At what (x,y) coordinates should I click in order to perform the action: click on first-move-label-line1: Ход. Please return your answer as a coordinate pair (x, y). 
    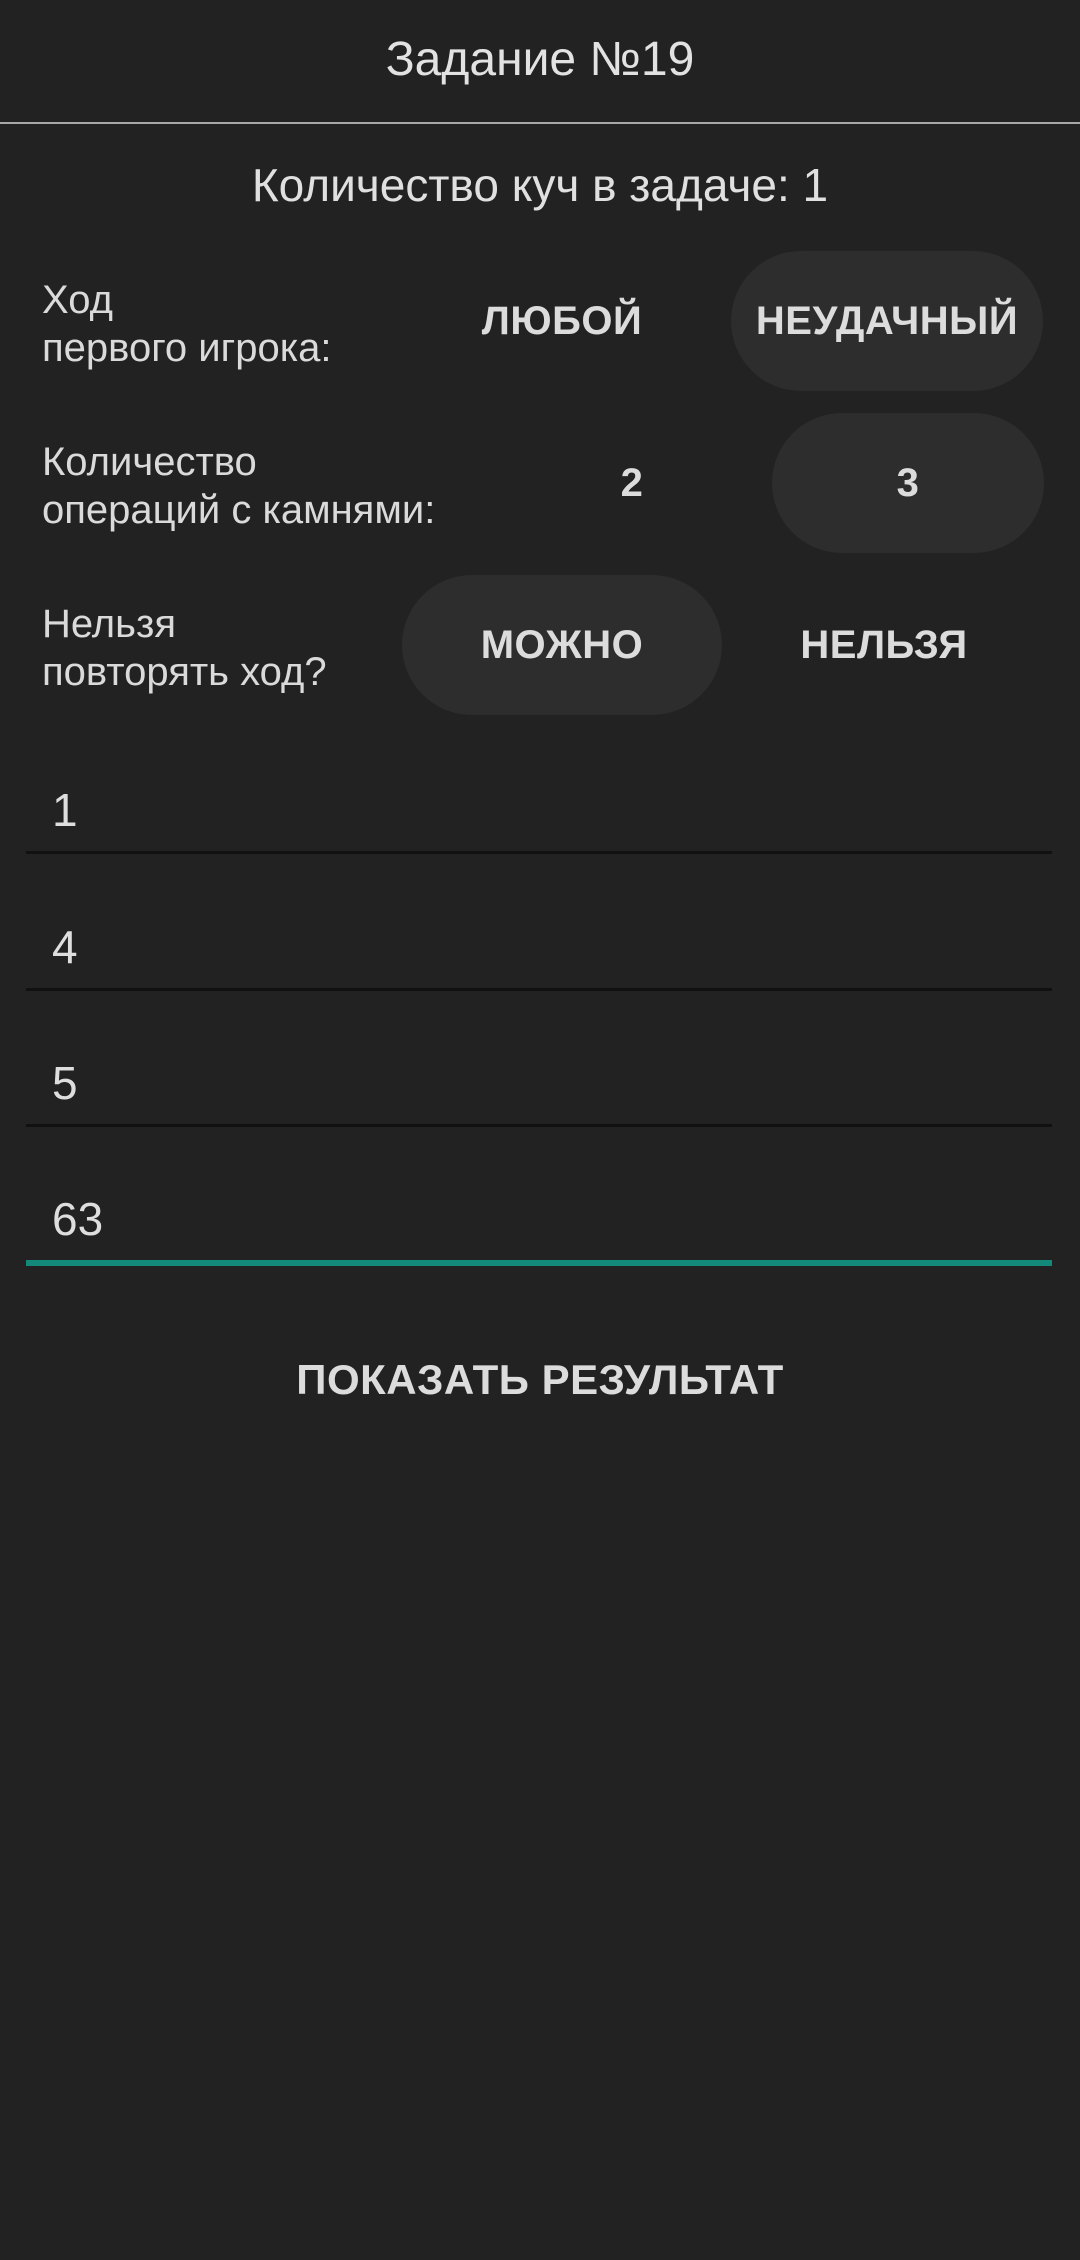
    Looking at the image, I should click on (77, 300).